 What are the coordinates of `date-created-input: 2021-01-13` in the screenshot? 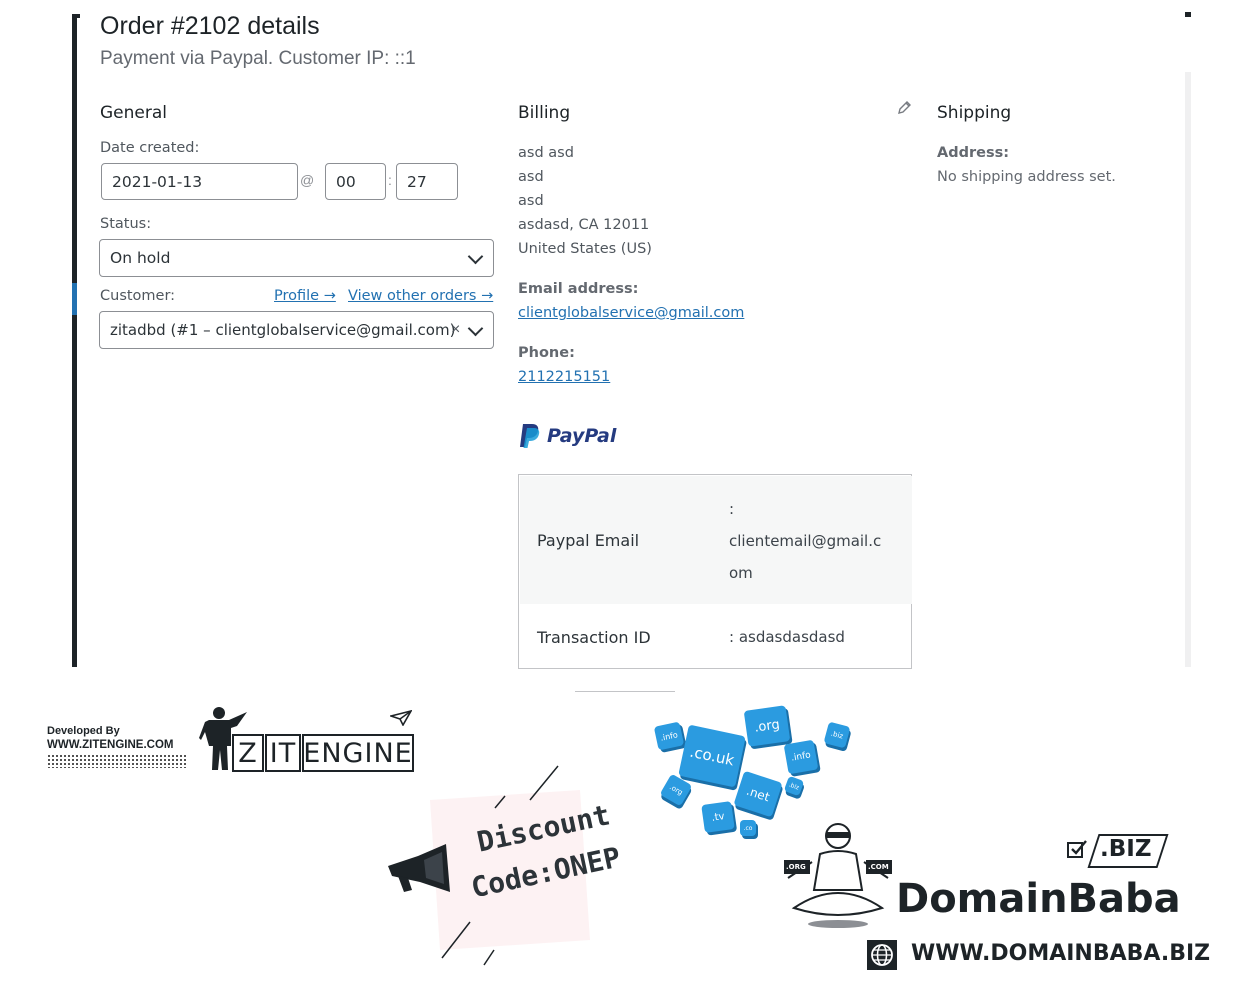 It's located at (199, 181).